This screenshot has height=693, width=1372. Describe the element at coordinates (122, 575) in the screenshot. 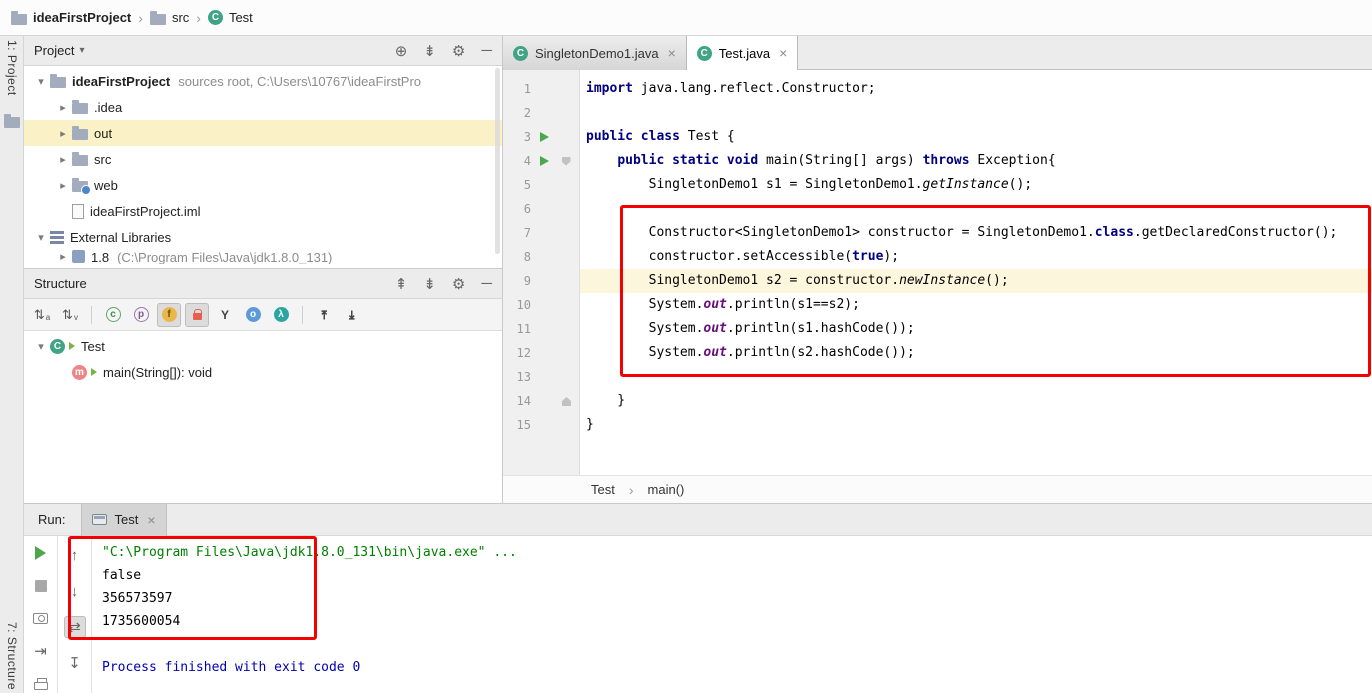

I see `console-line-2: false` at that location.